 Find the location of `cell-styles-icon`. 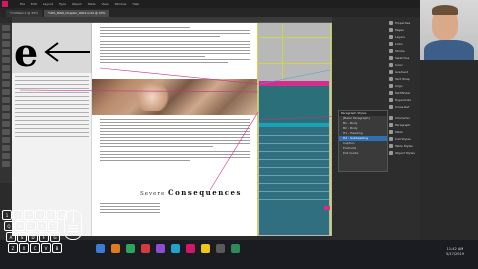

cell-styles-icon is located at coordinates (391, 138).